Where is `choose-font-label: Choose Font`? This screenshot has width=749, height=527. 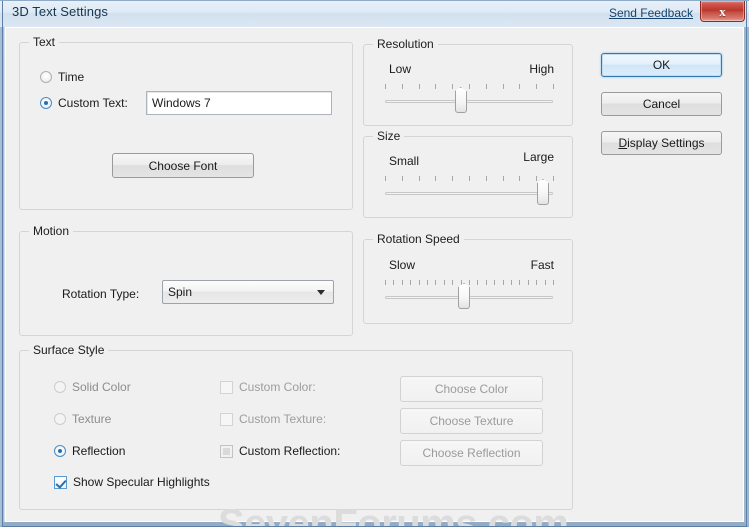
choose-font-label: Choose Font is located at coordinates (183, 165).